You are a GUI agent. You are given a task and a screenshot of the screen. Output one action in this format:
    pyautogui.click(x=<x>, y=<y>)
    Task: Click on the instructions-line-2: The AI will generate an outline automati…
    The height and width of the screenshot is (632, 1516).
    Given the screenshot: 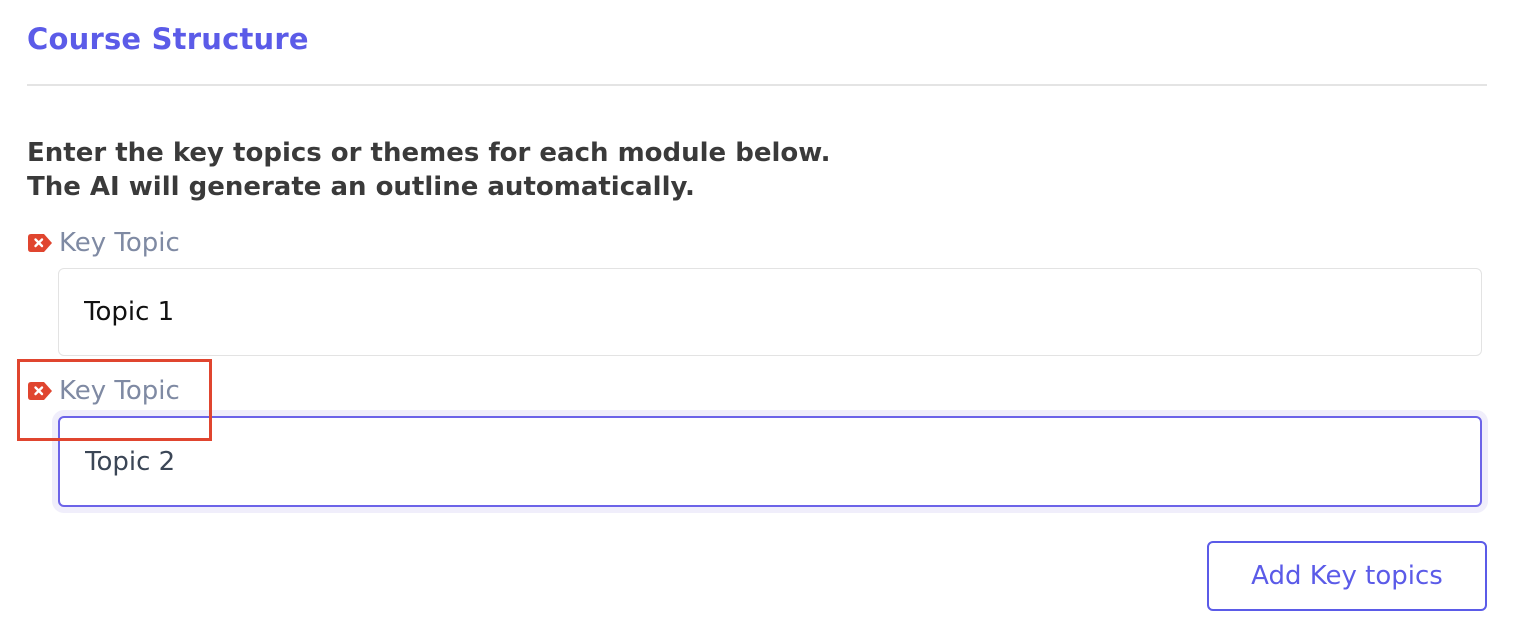 What is the action you would take?
    pyautogui.click(x=361, y=187)
    